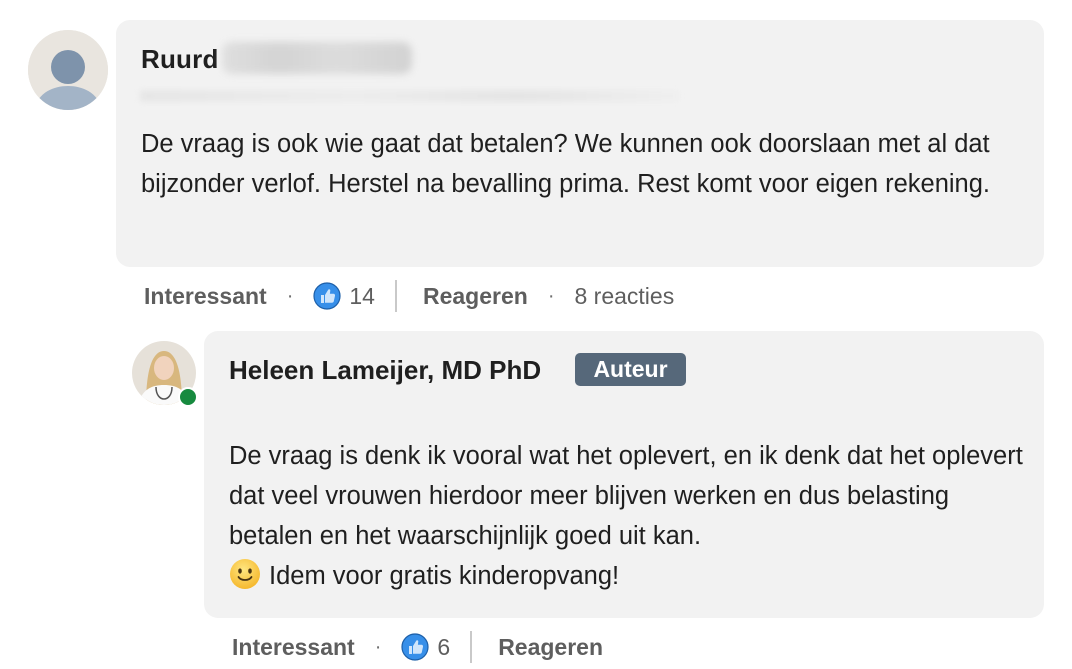 The height and width of the screenshot is (669, 1072). I want to click on avatar, so click(68, 70).